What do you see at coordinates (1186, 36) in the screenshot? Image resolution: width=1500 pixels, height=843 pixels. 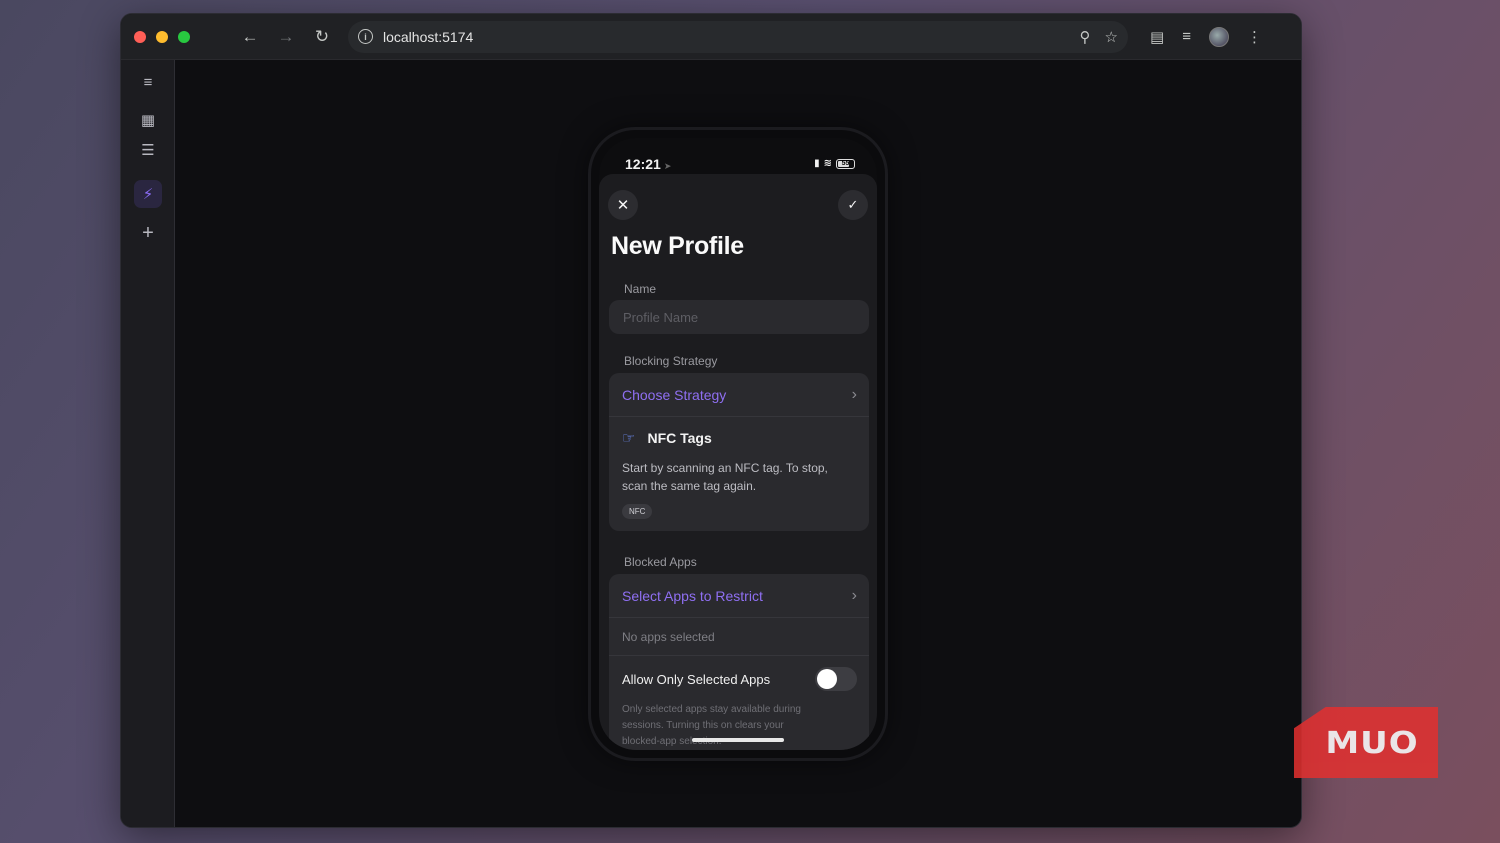 I see `media-queue-icon: ≡` at bounding box center [1186, 36].